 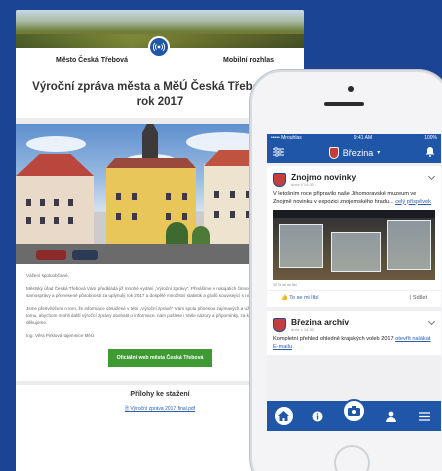 I want to click on home-icon, so click(x=283, y=416).